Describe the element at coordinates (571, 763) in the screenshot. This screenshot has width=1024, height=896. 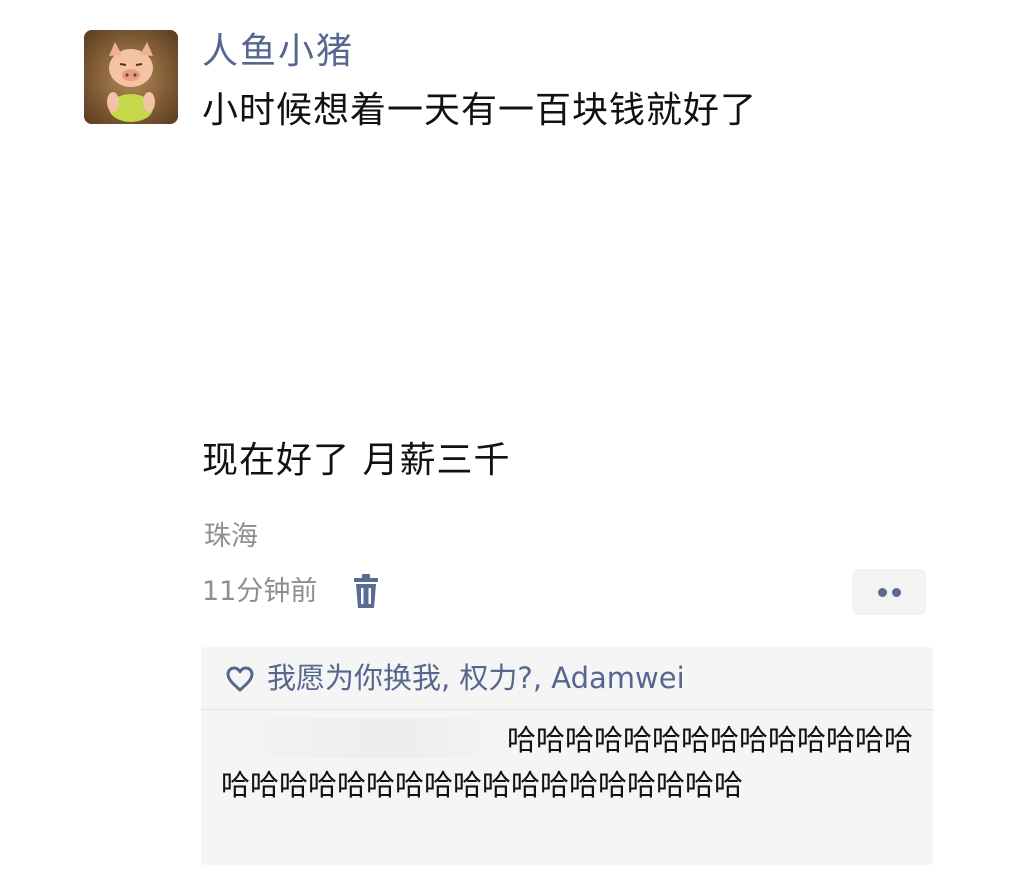
I see `comment-item: 哈哈哈哈哈哈哈哈哈哈哈哈哈哈哈哈哈哈哈哈哈哈哈哈哈哈哈哈哈哈哈哈` at that location.